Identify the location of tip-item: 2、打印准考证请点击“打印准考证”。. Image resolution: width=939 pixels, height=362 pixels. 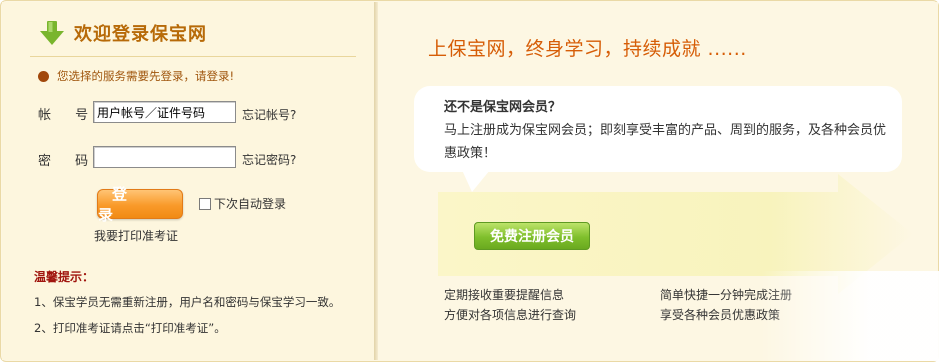
(130, 328).